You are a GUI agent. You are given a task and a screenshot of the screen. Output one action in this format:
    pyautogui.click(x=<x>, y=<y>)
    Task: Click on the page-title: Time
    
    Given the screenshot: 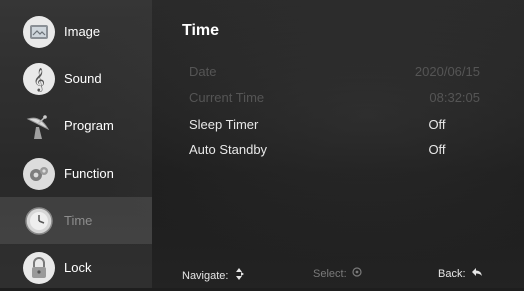 What is the action you would take?
    pyautogui.click(x=201, y=30)
    